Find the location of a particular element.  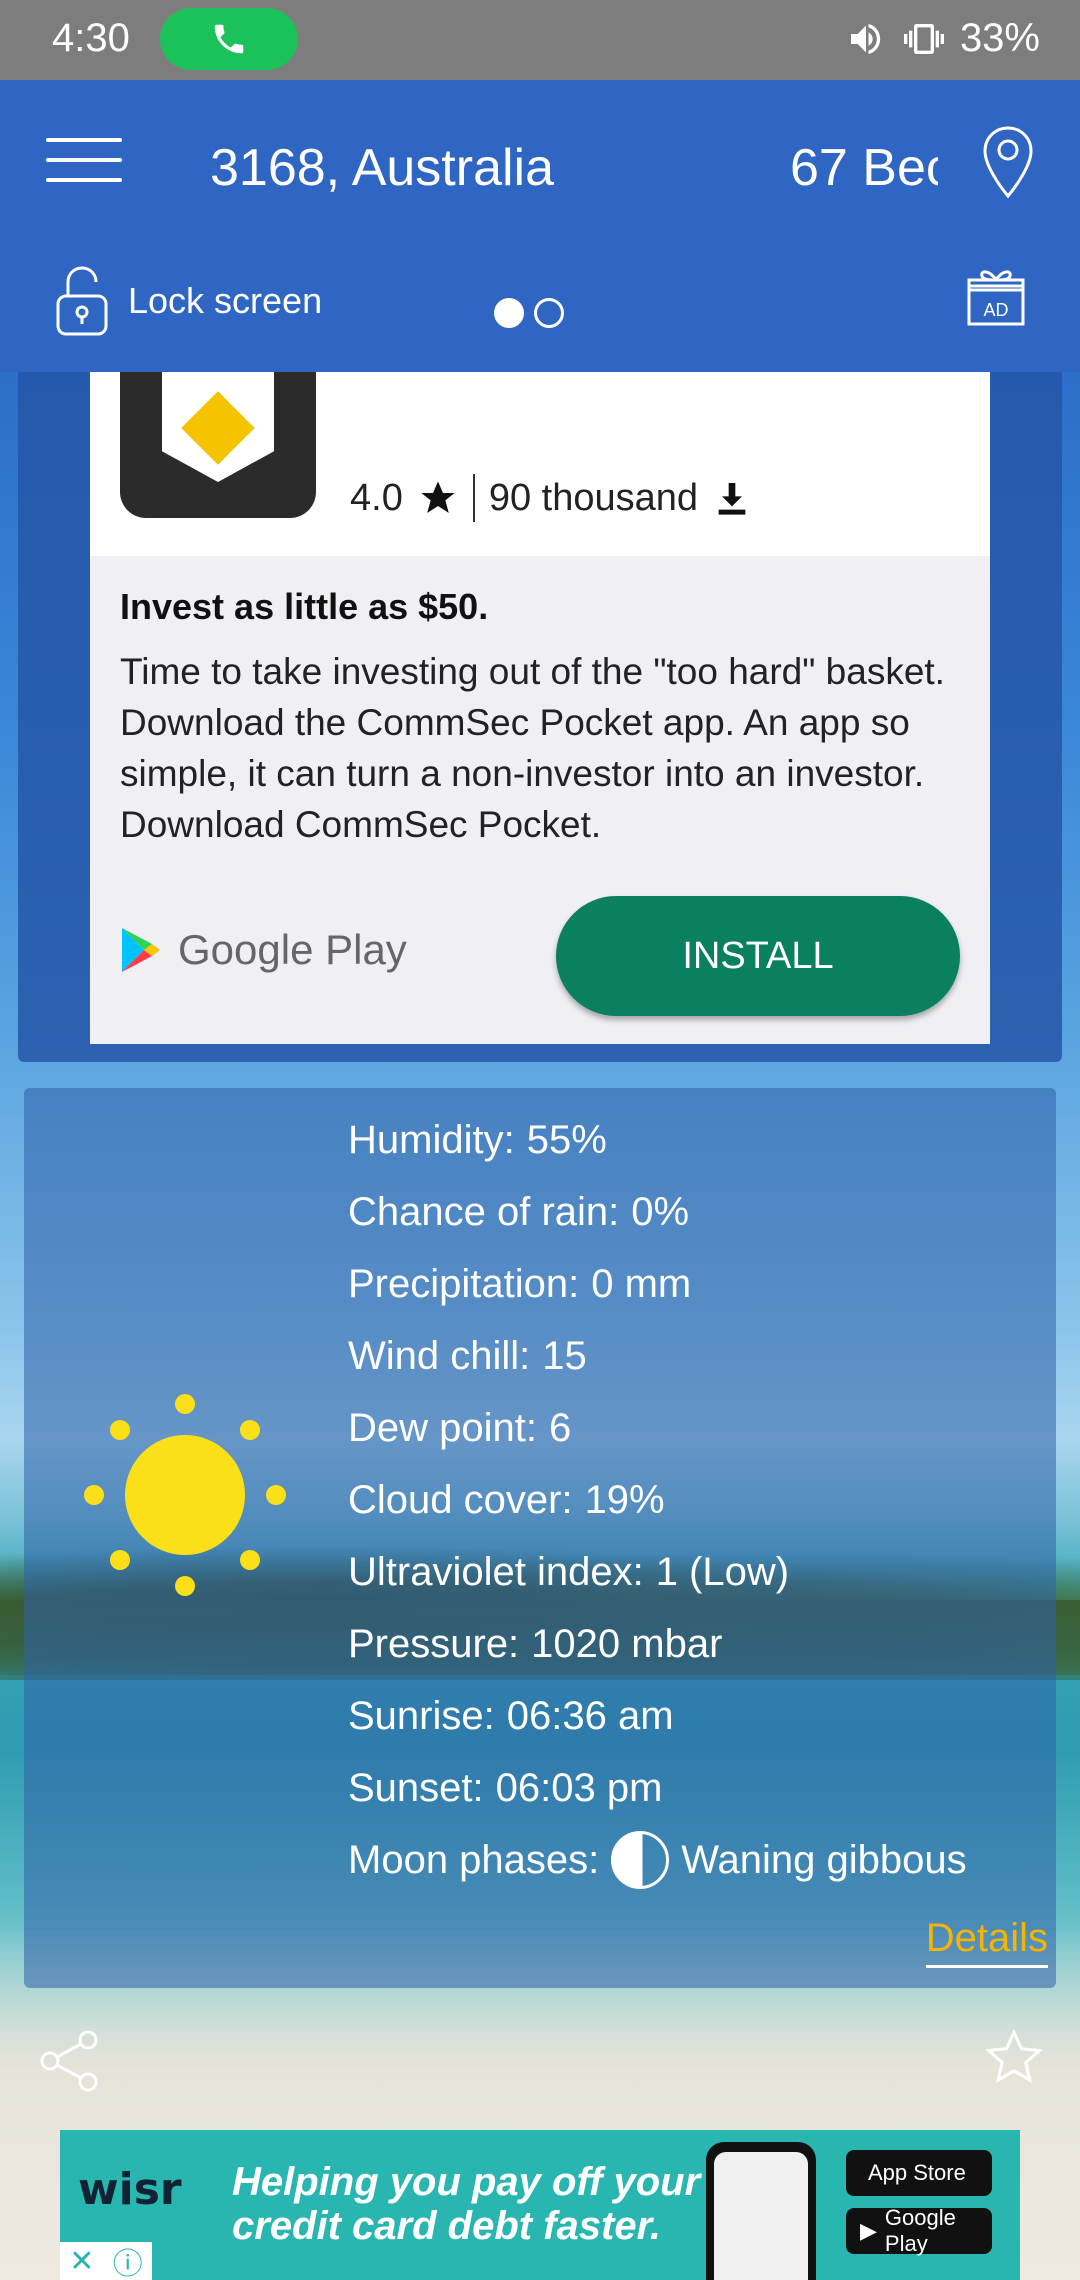

detail-row-uv-index: Ultraviolet index: 1 (Low) is located at coordinates (657, 1572).